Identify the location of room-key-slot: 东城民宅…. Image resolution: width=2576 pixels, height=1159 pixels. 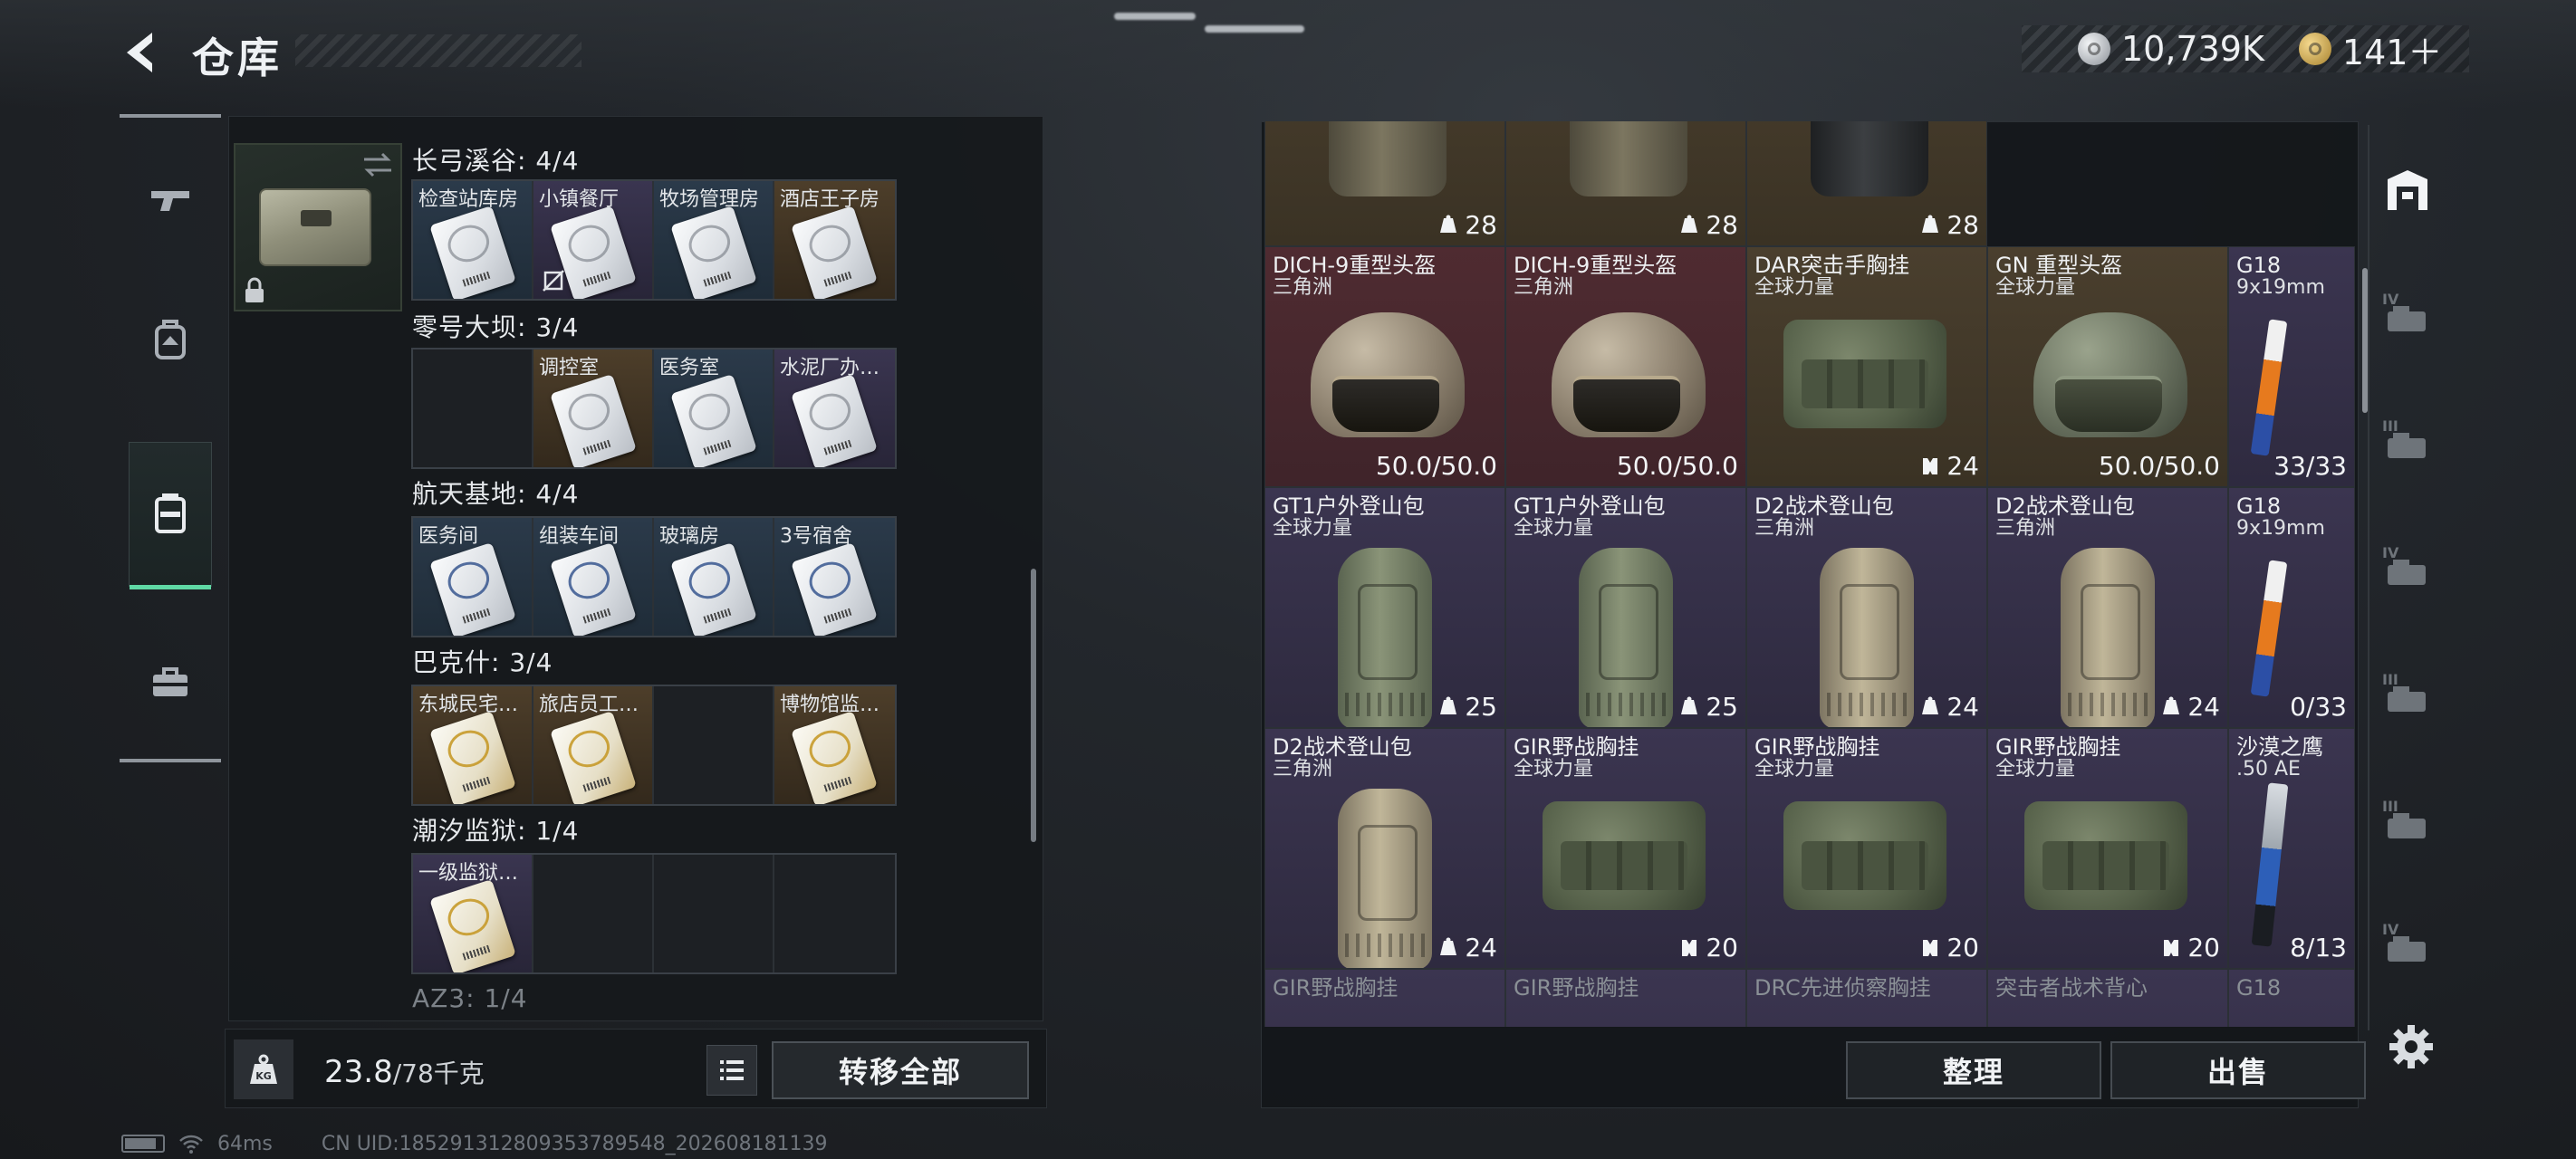
(473, 745).